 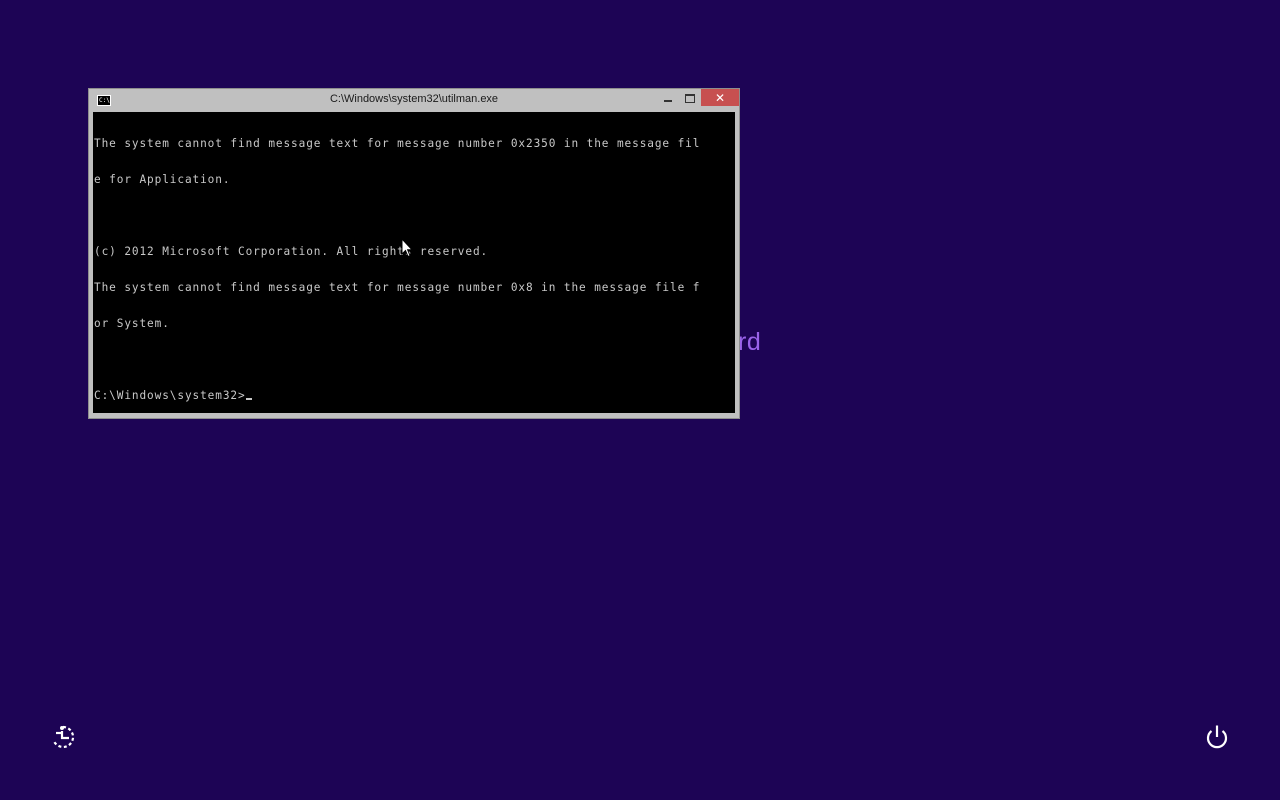 I want to click on console-prompt: C:\Windows\system32>, so click(x=170, y=395).